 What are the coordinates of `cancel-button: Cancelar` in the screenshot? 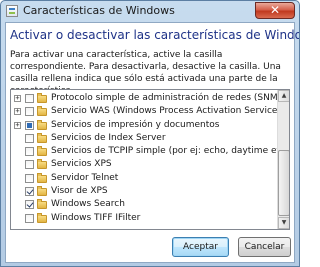 It's located at (264, 247).